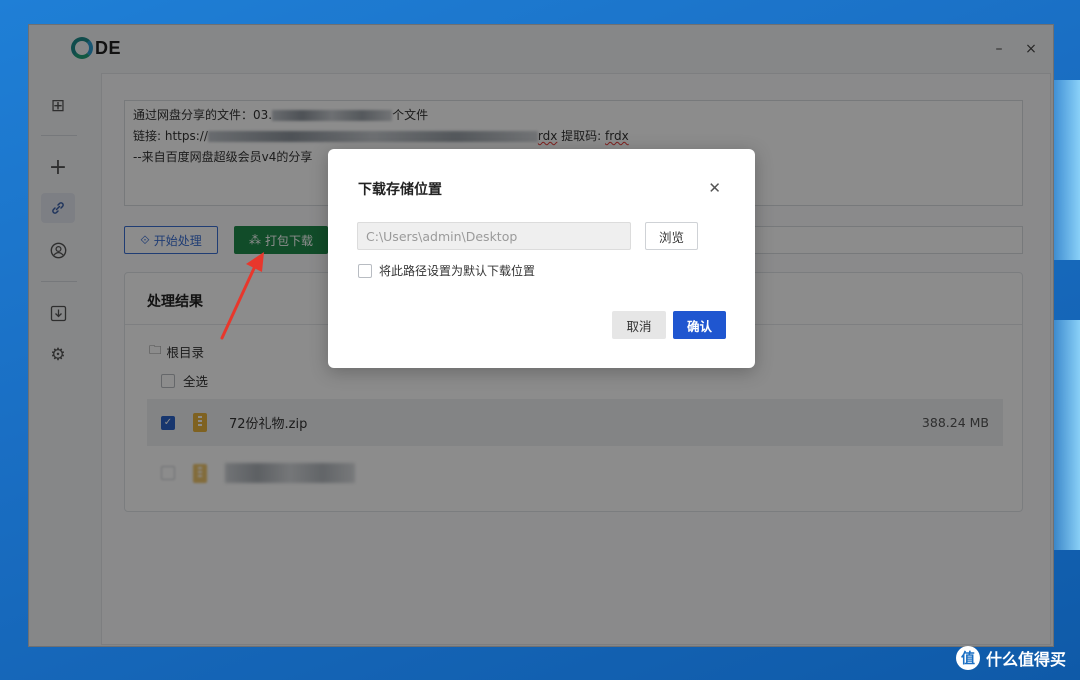 The height and width of the screenshot is (680, 1080). I want to click on cancel-button: 取消, so click(639, 325).